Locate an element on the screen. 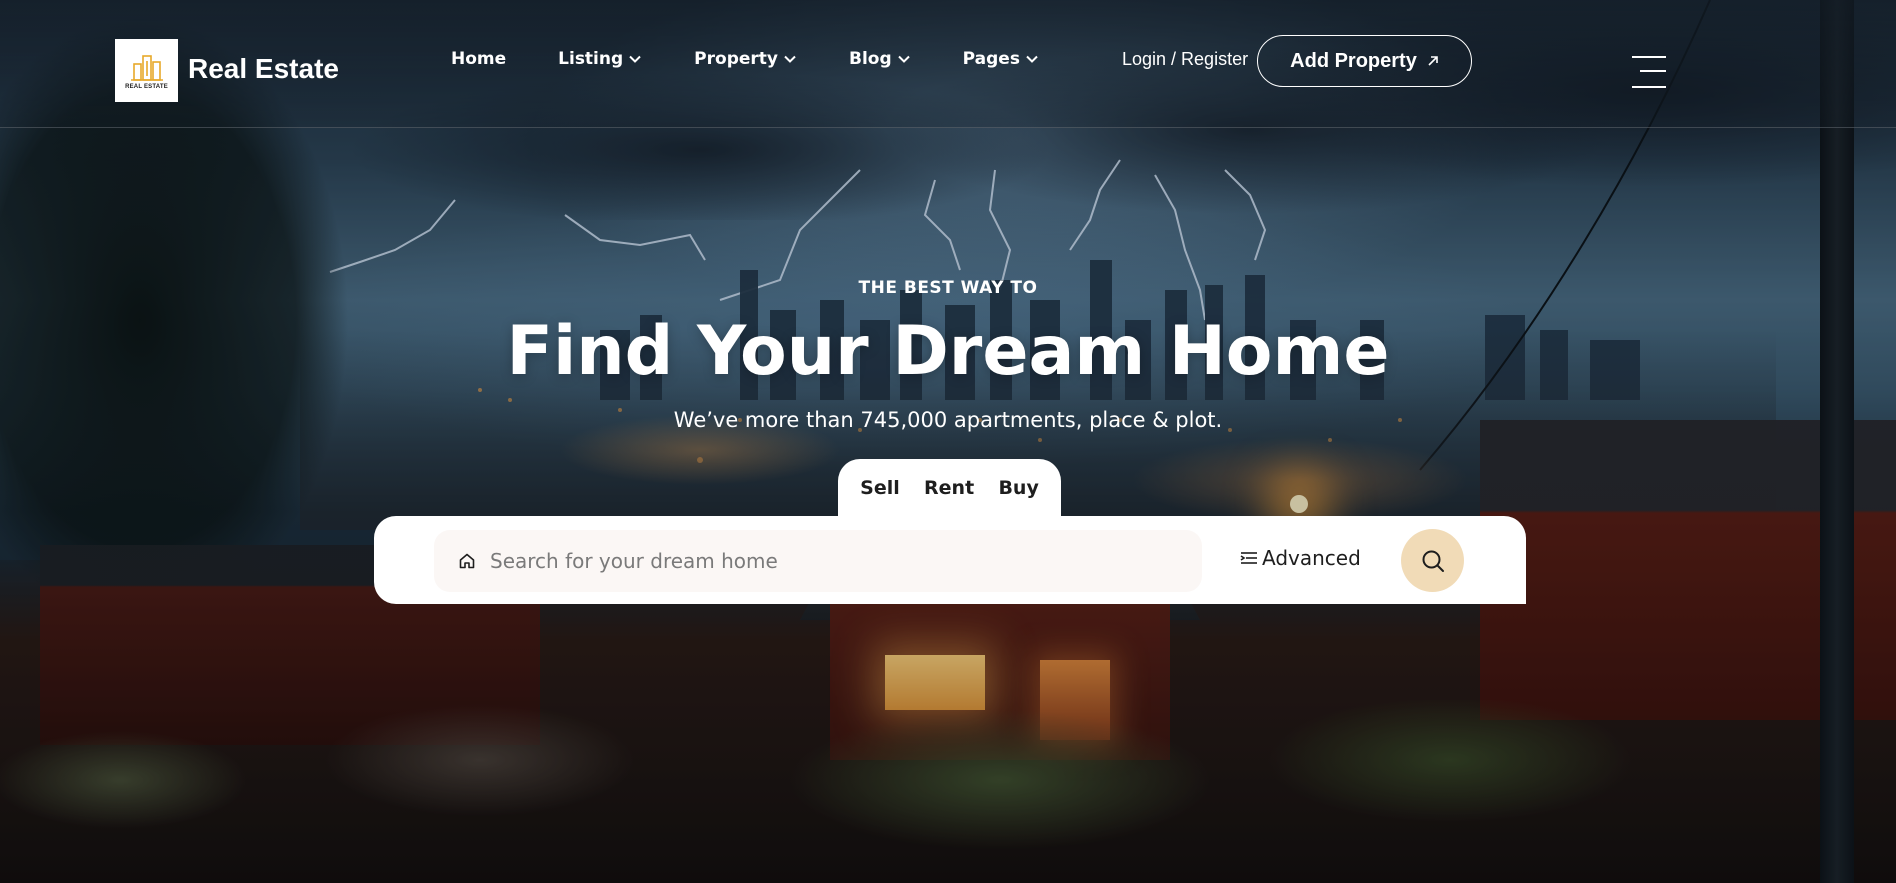 This screenshot has width=1896, height=883. arrow-up-right-icon is located at coordinates (1433, 61).